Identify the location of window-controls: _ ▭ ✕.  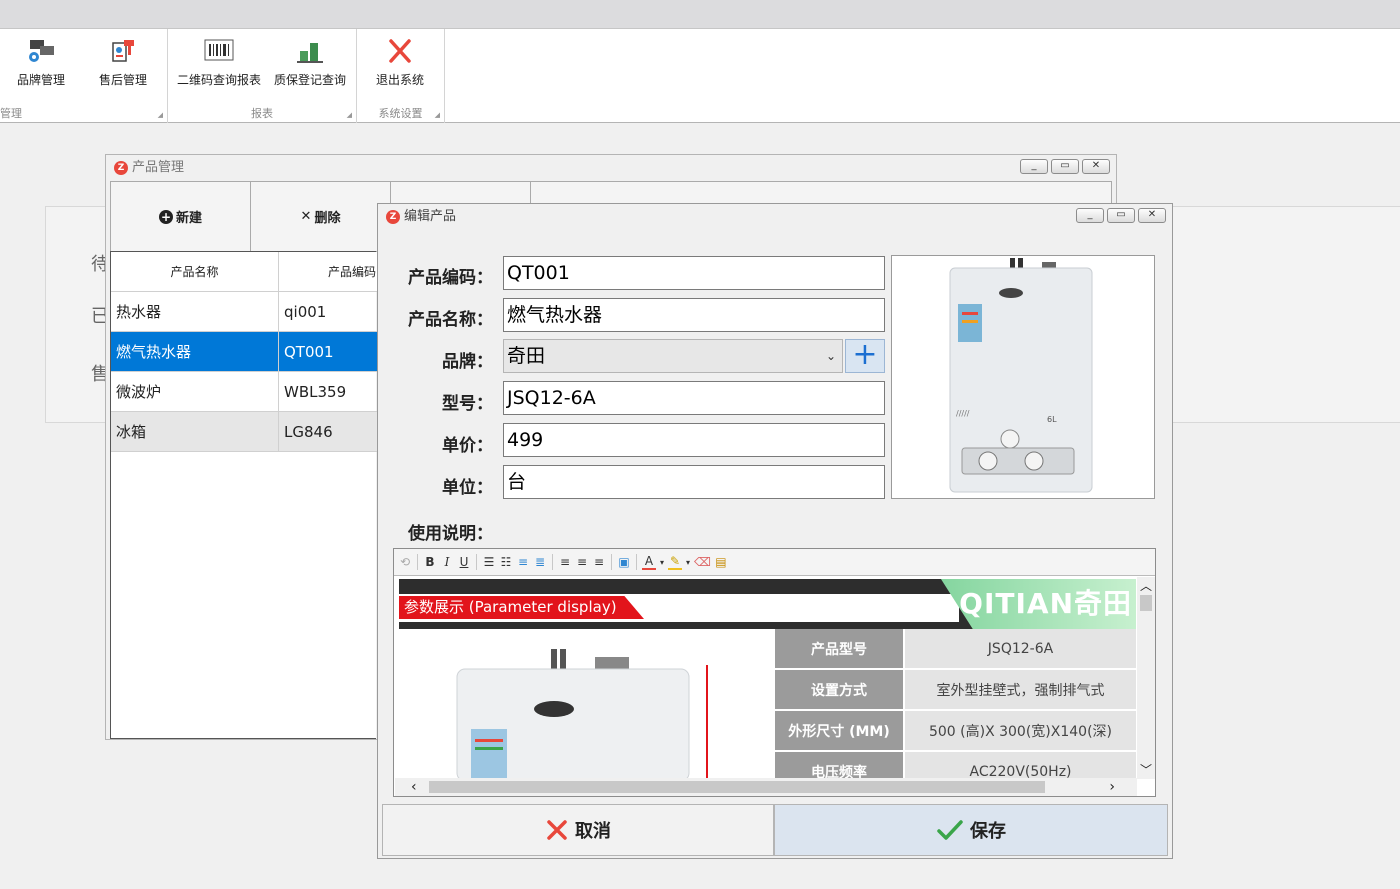
(1065, 166).